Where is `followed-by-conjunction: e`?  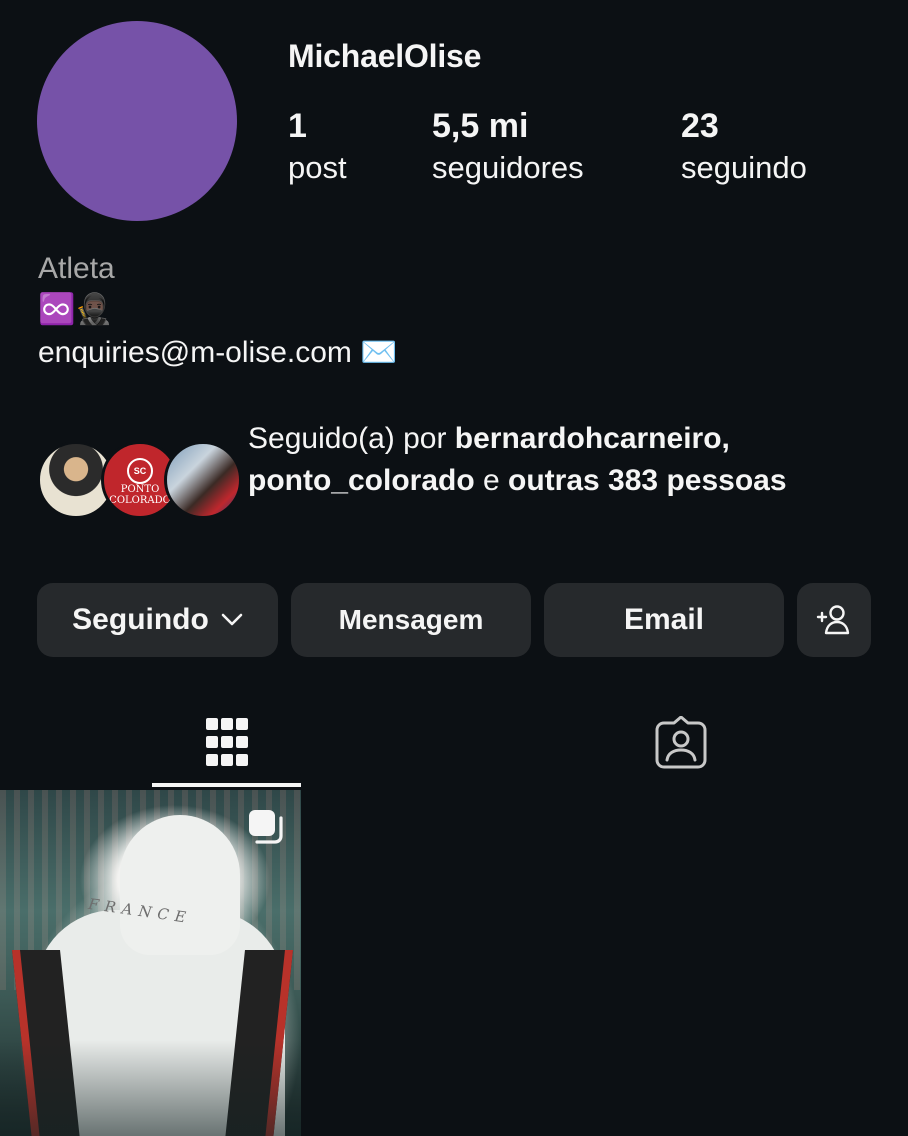
followed-by-conjunction: e is located at coordinates (491, 480).